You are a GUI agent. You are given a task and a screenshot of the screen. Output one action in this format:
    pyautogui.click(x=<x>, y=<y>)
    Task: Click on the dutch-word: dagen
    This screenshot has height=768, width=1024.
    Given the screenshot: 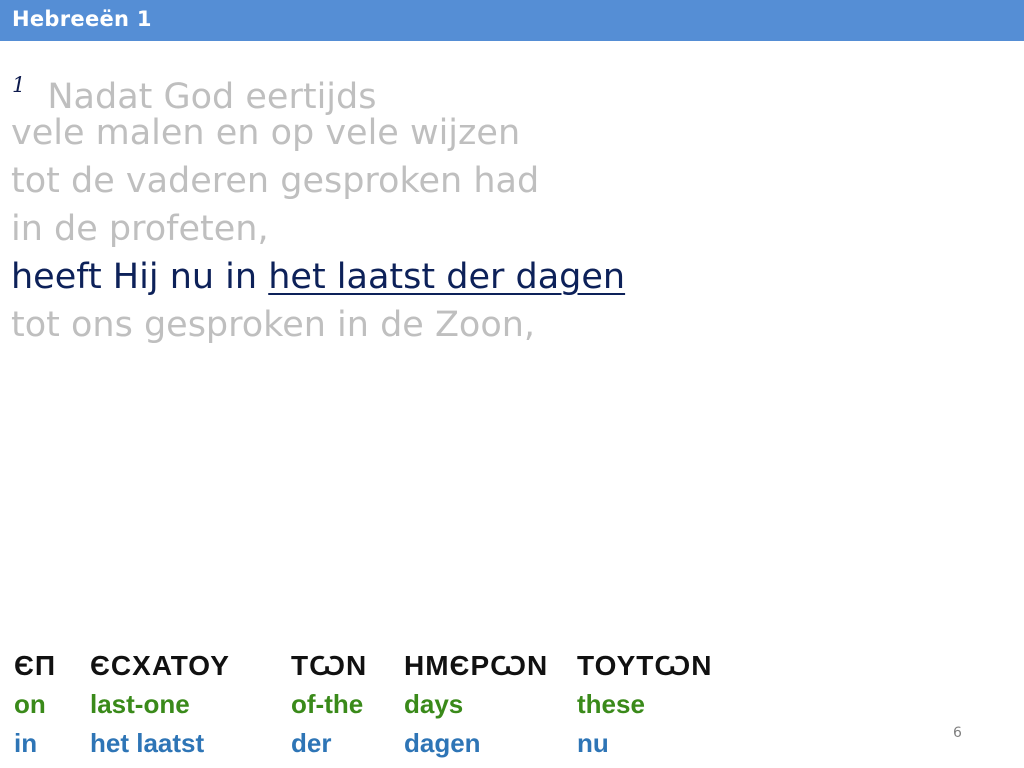 What is the action you would take?
    pyautogui.click(x=442, y=743)
    